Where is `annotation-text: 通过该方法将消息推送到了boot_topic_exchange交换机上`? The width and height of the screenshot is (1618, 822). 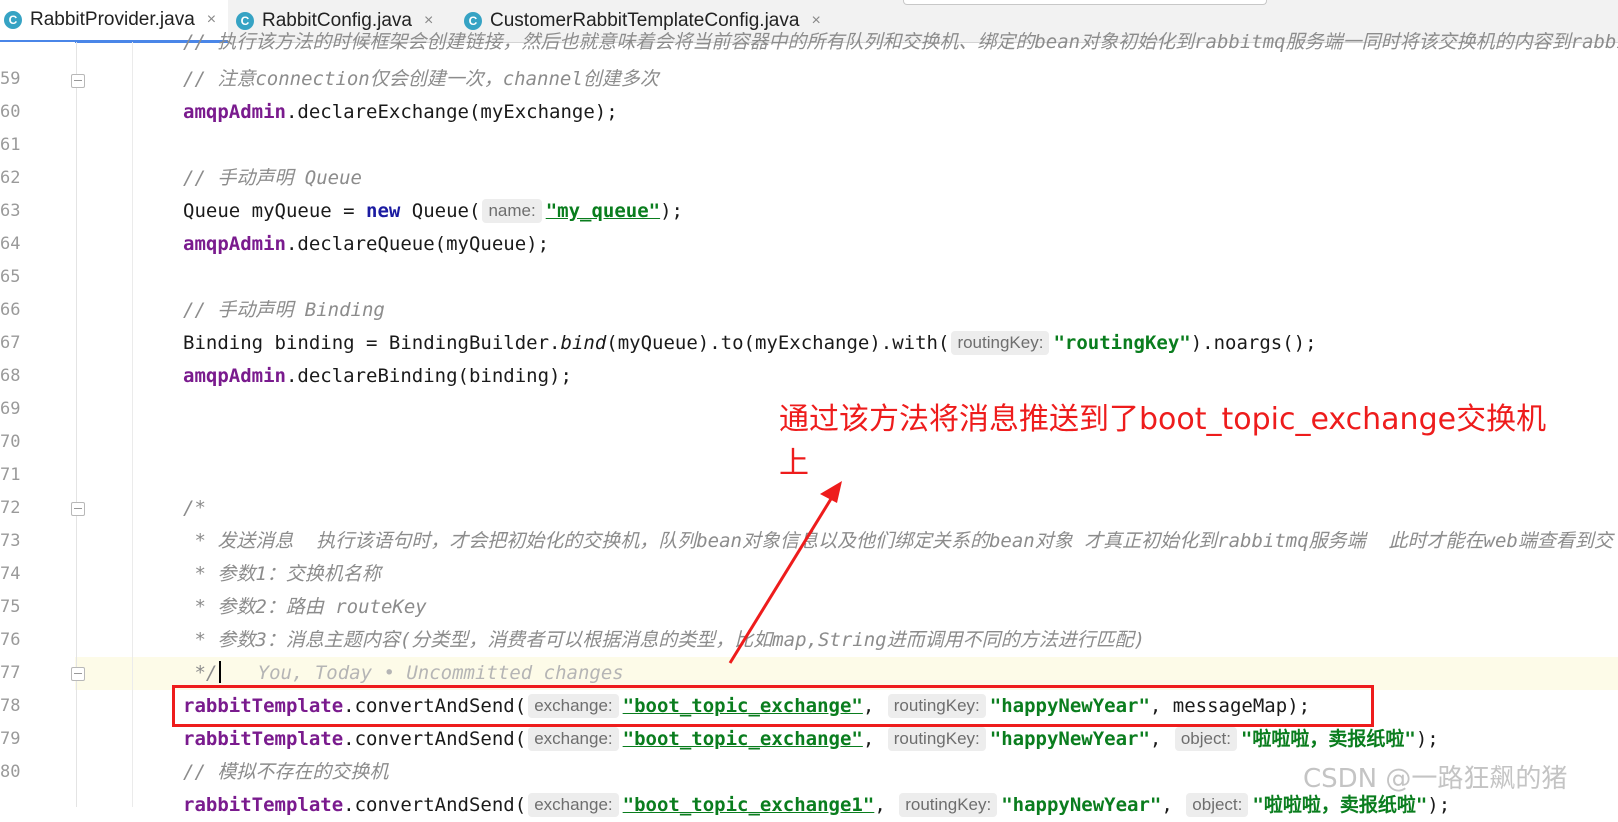
annotation-text: 通过该方法将消息推送到了boot_topic_exchange交换机上 is located at coordinates (1163, 441).